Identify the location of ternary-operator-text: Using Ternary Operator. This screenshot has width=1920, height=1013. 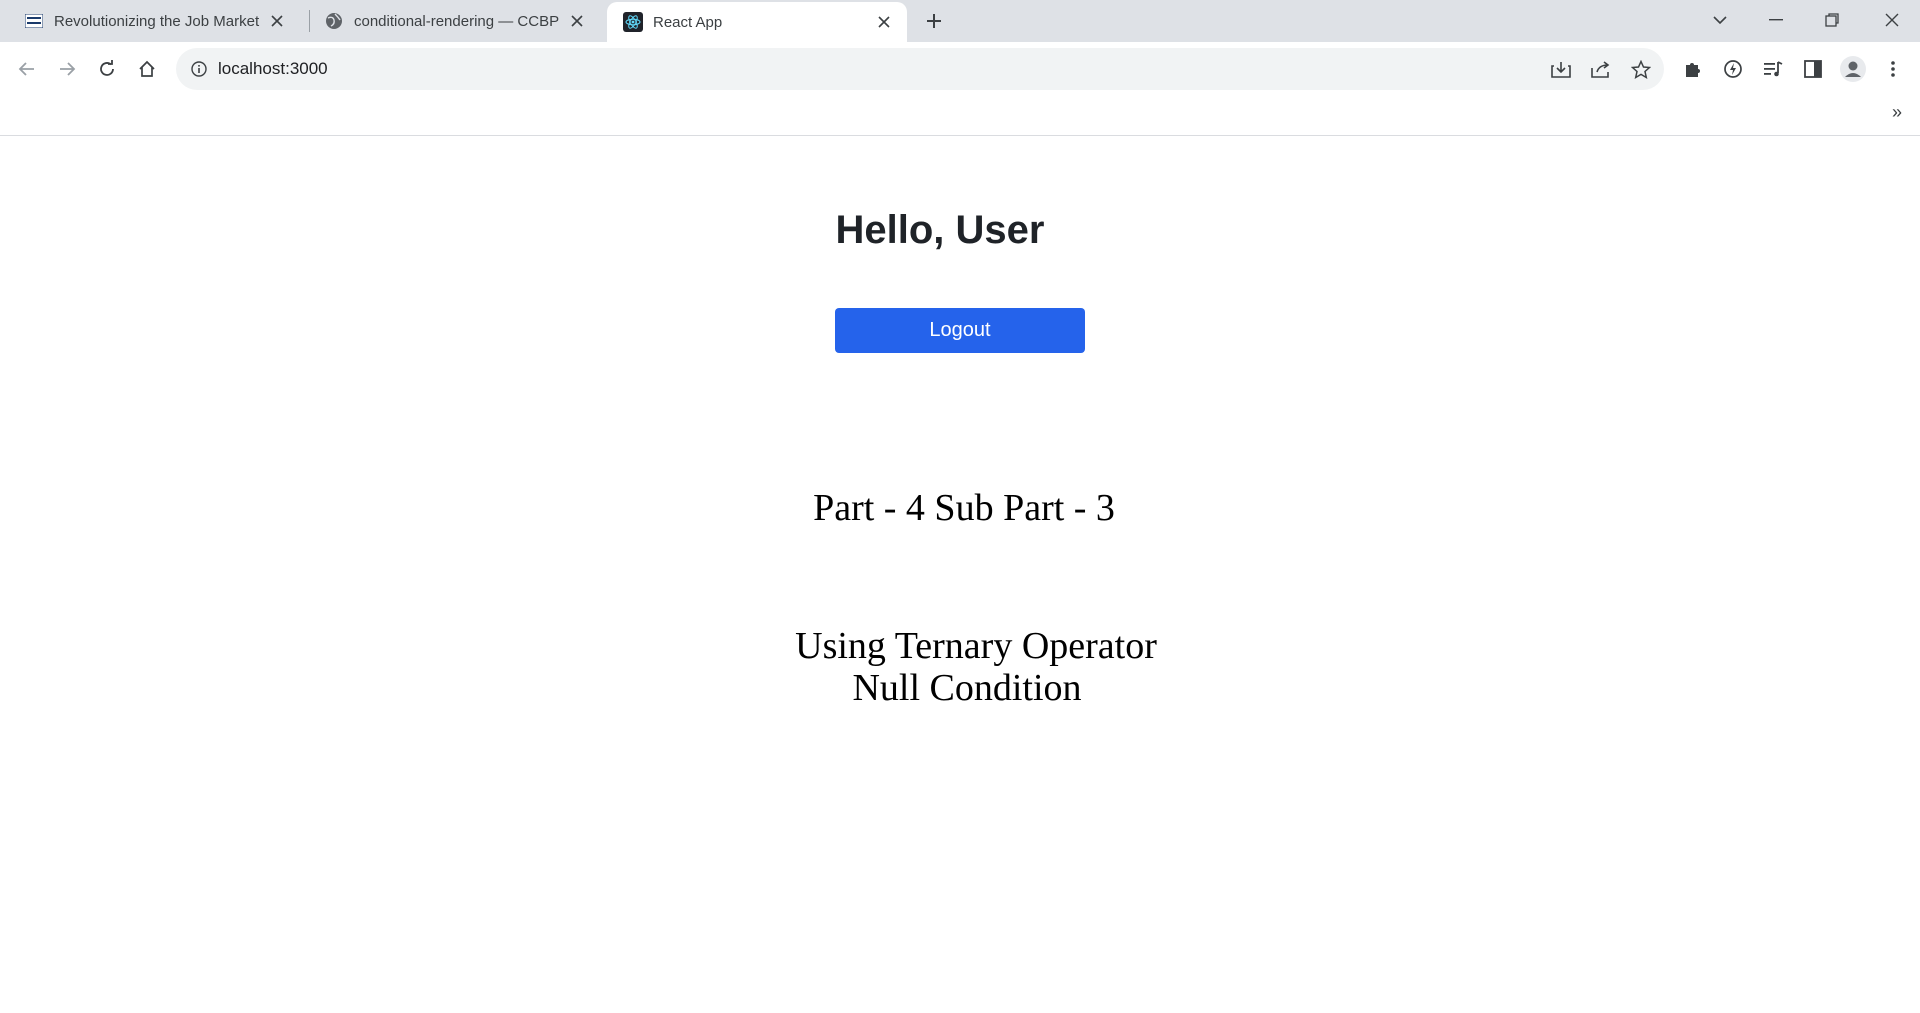
(976, 646).